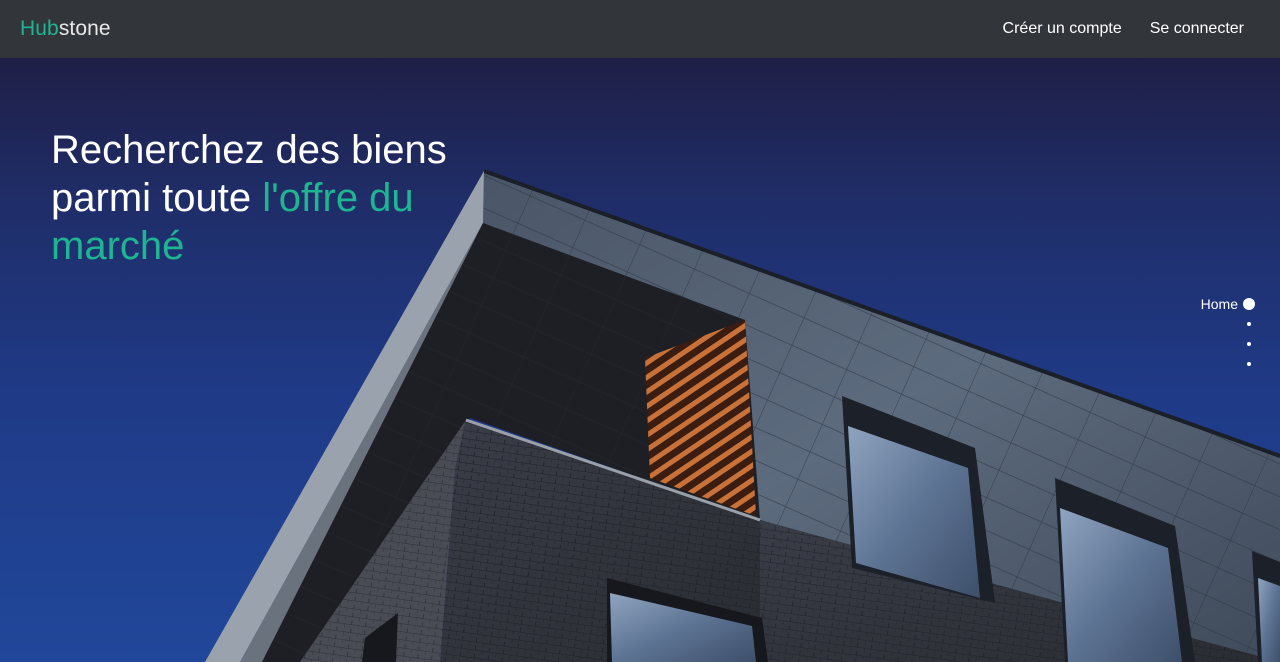 Image resolution: width=1280 pixels, height=662 pixels. I want to click on create-account-link: Créer un compte, so click(1062, 29).